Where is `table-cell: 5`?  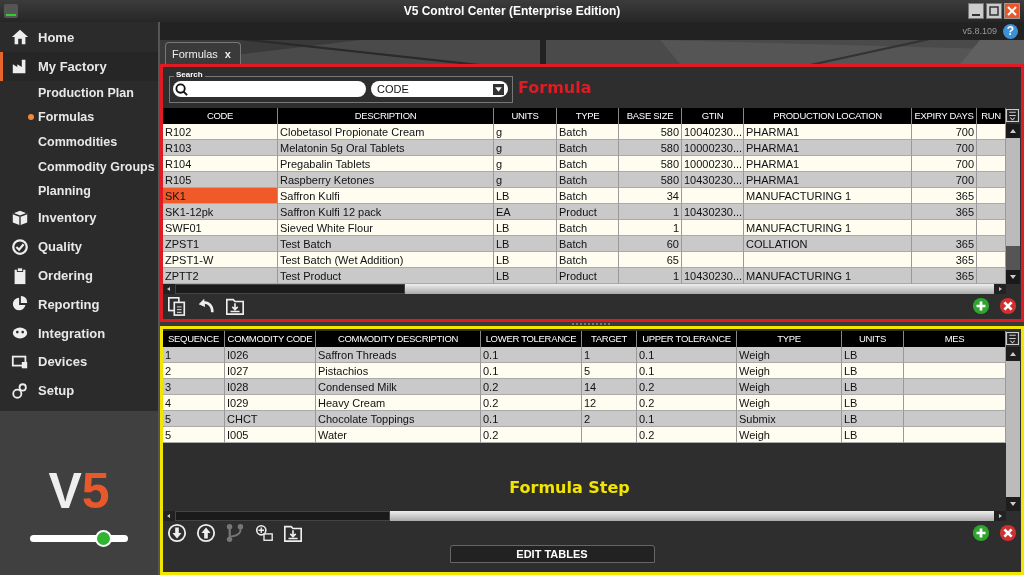 table-cell: 5 is located at coordinates (194, 435).